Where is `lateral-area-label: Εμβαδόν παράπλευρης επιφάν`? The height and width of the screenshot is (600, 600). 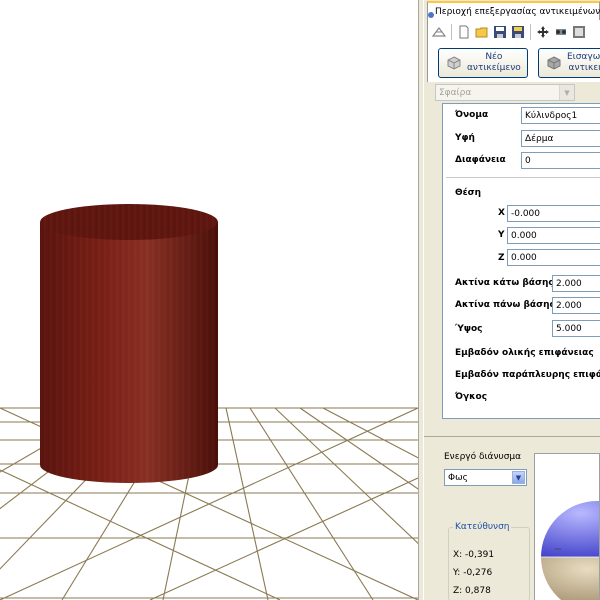
lateral-area-label: Εμβαδόν παράπλευρης επιφάν is located at coordinates (527, 375).